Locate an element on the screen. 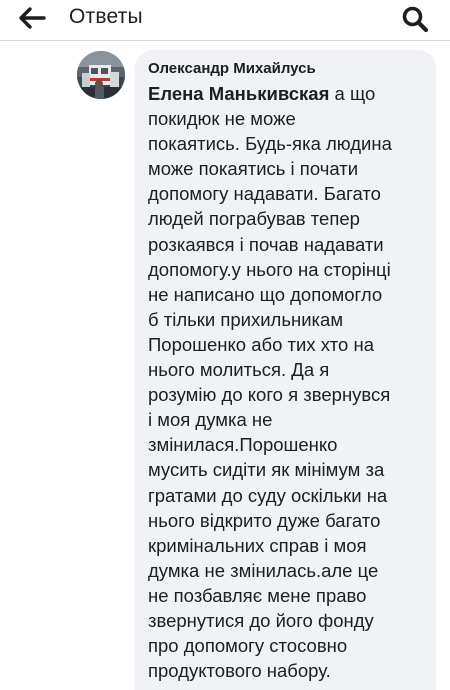 The image size is (450, 690). mention-link: Елена Манькивская is located at coordinates (238, 93).